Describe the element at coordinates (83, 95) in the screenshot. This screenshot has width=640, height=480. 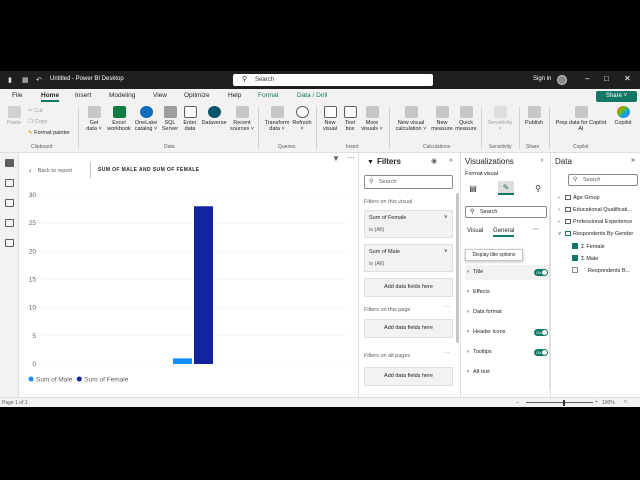
I see `tab-insert: Insert` at that location.